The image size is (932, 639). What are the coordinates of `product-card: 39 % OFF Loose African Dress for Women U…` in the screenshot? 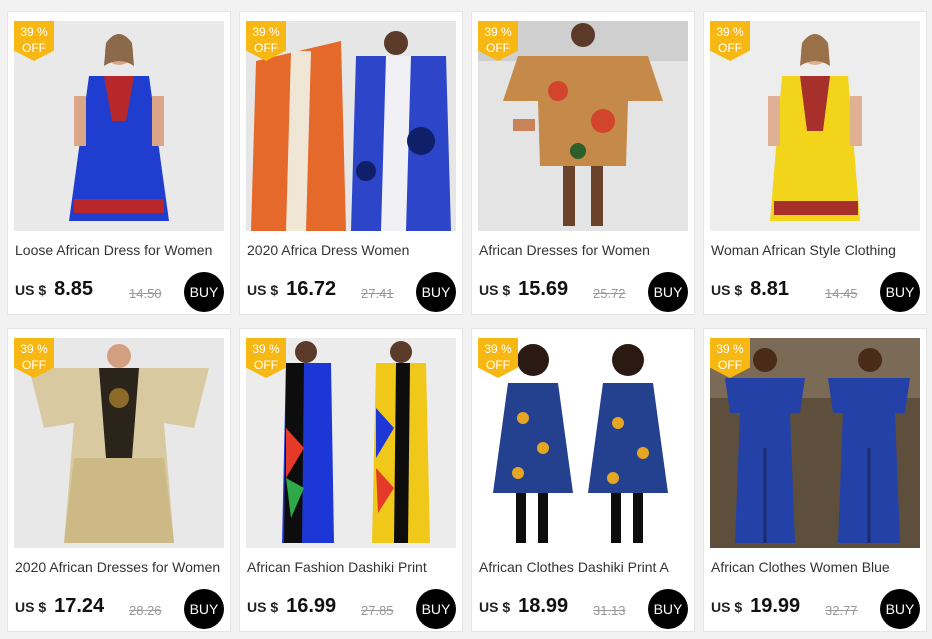 It's located at (119, 163).